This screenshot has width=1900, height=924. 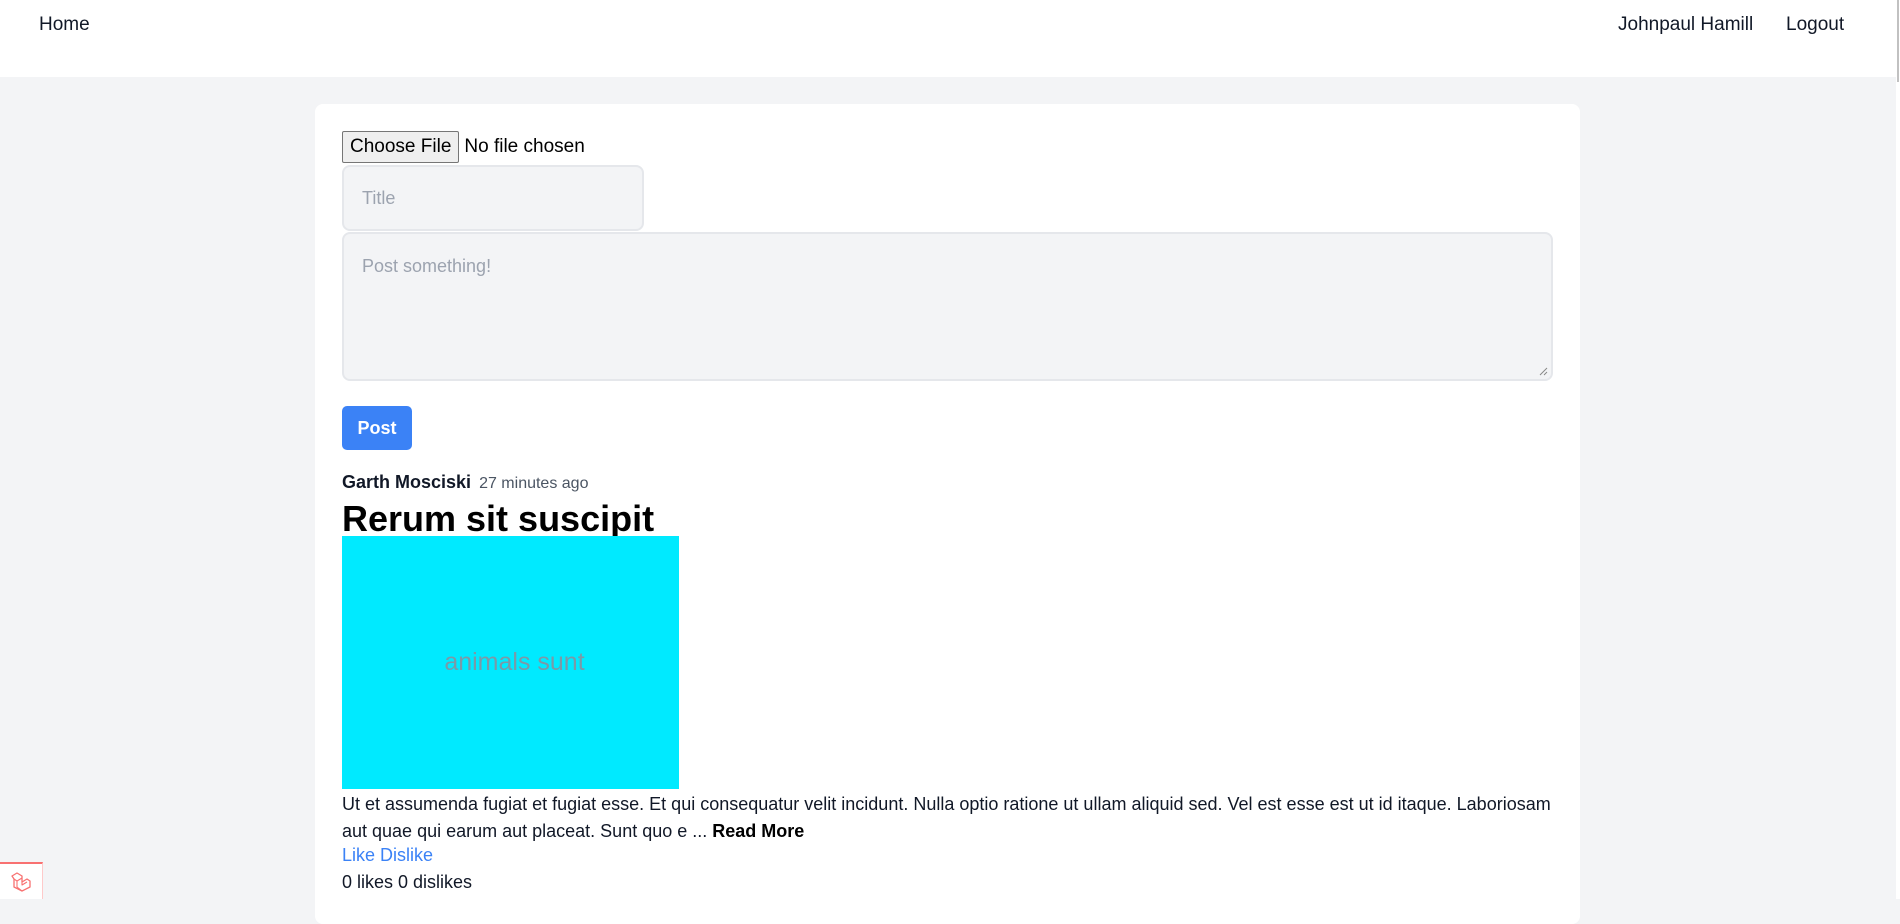 I want to click on post-textarea: Post something!, so click(x=947, y=306).